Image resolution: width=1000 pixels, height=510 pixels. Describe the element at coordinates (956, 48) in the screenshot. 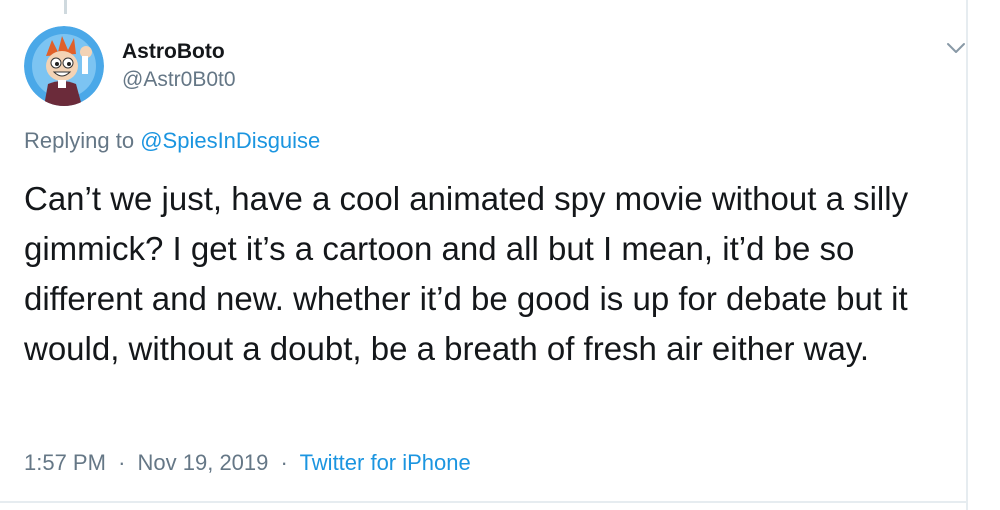

I see `chevron-down-icon` at that location.